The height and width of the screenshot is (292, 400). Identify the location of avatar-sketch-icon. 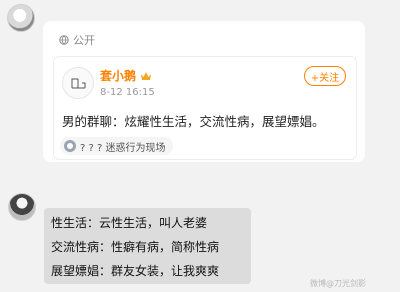
(78, 83).